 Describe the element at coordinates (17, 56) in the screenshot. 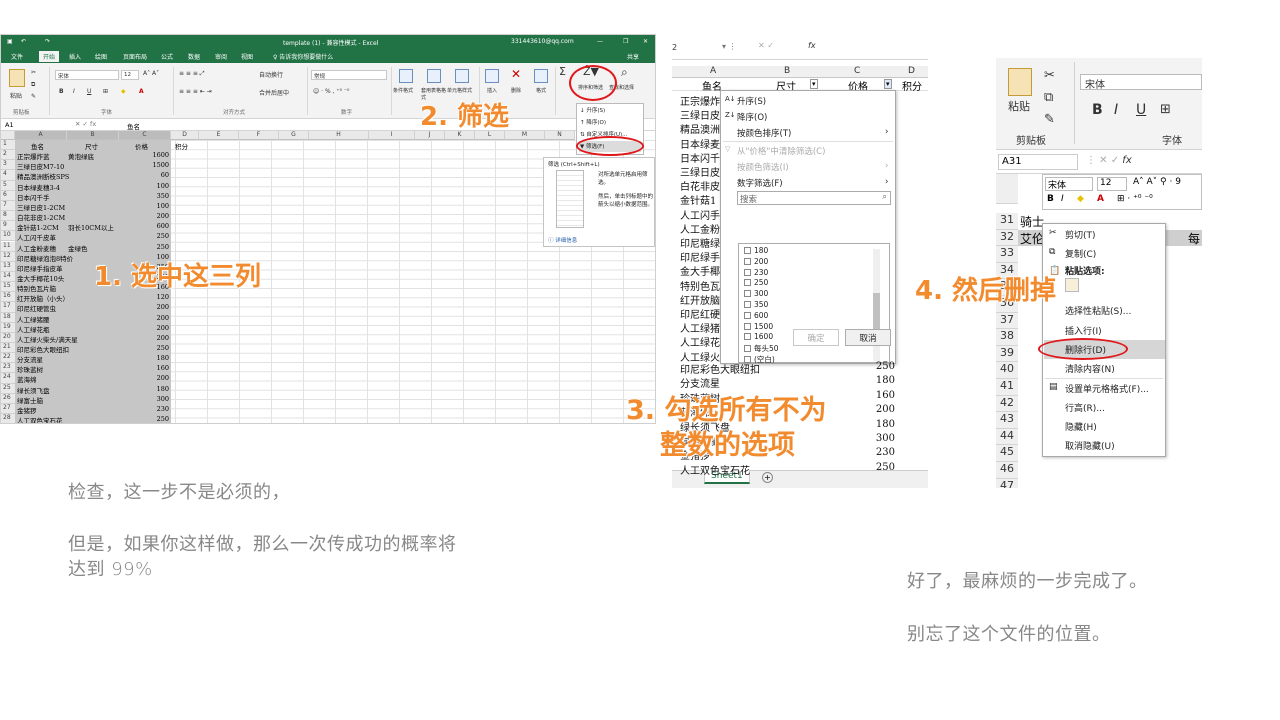

I see `tab-file: 文件` at that location.